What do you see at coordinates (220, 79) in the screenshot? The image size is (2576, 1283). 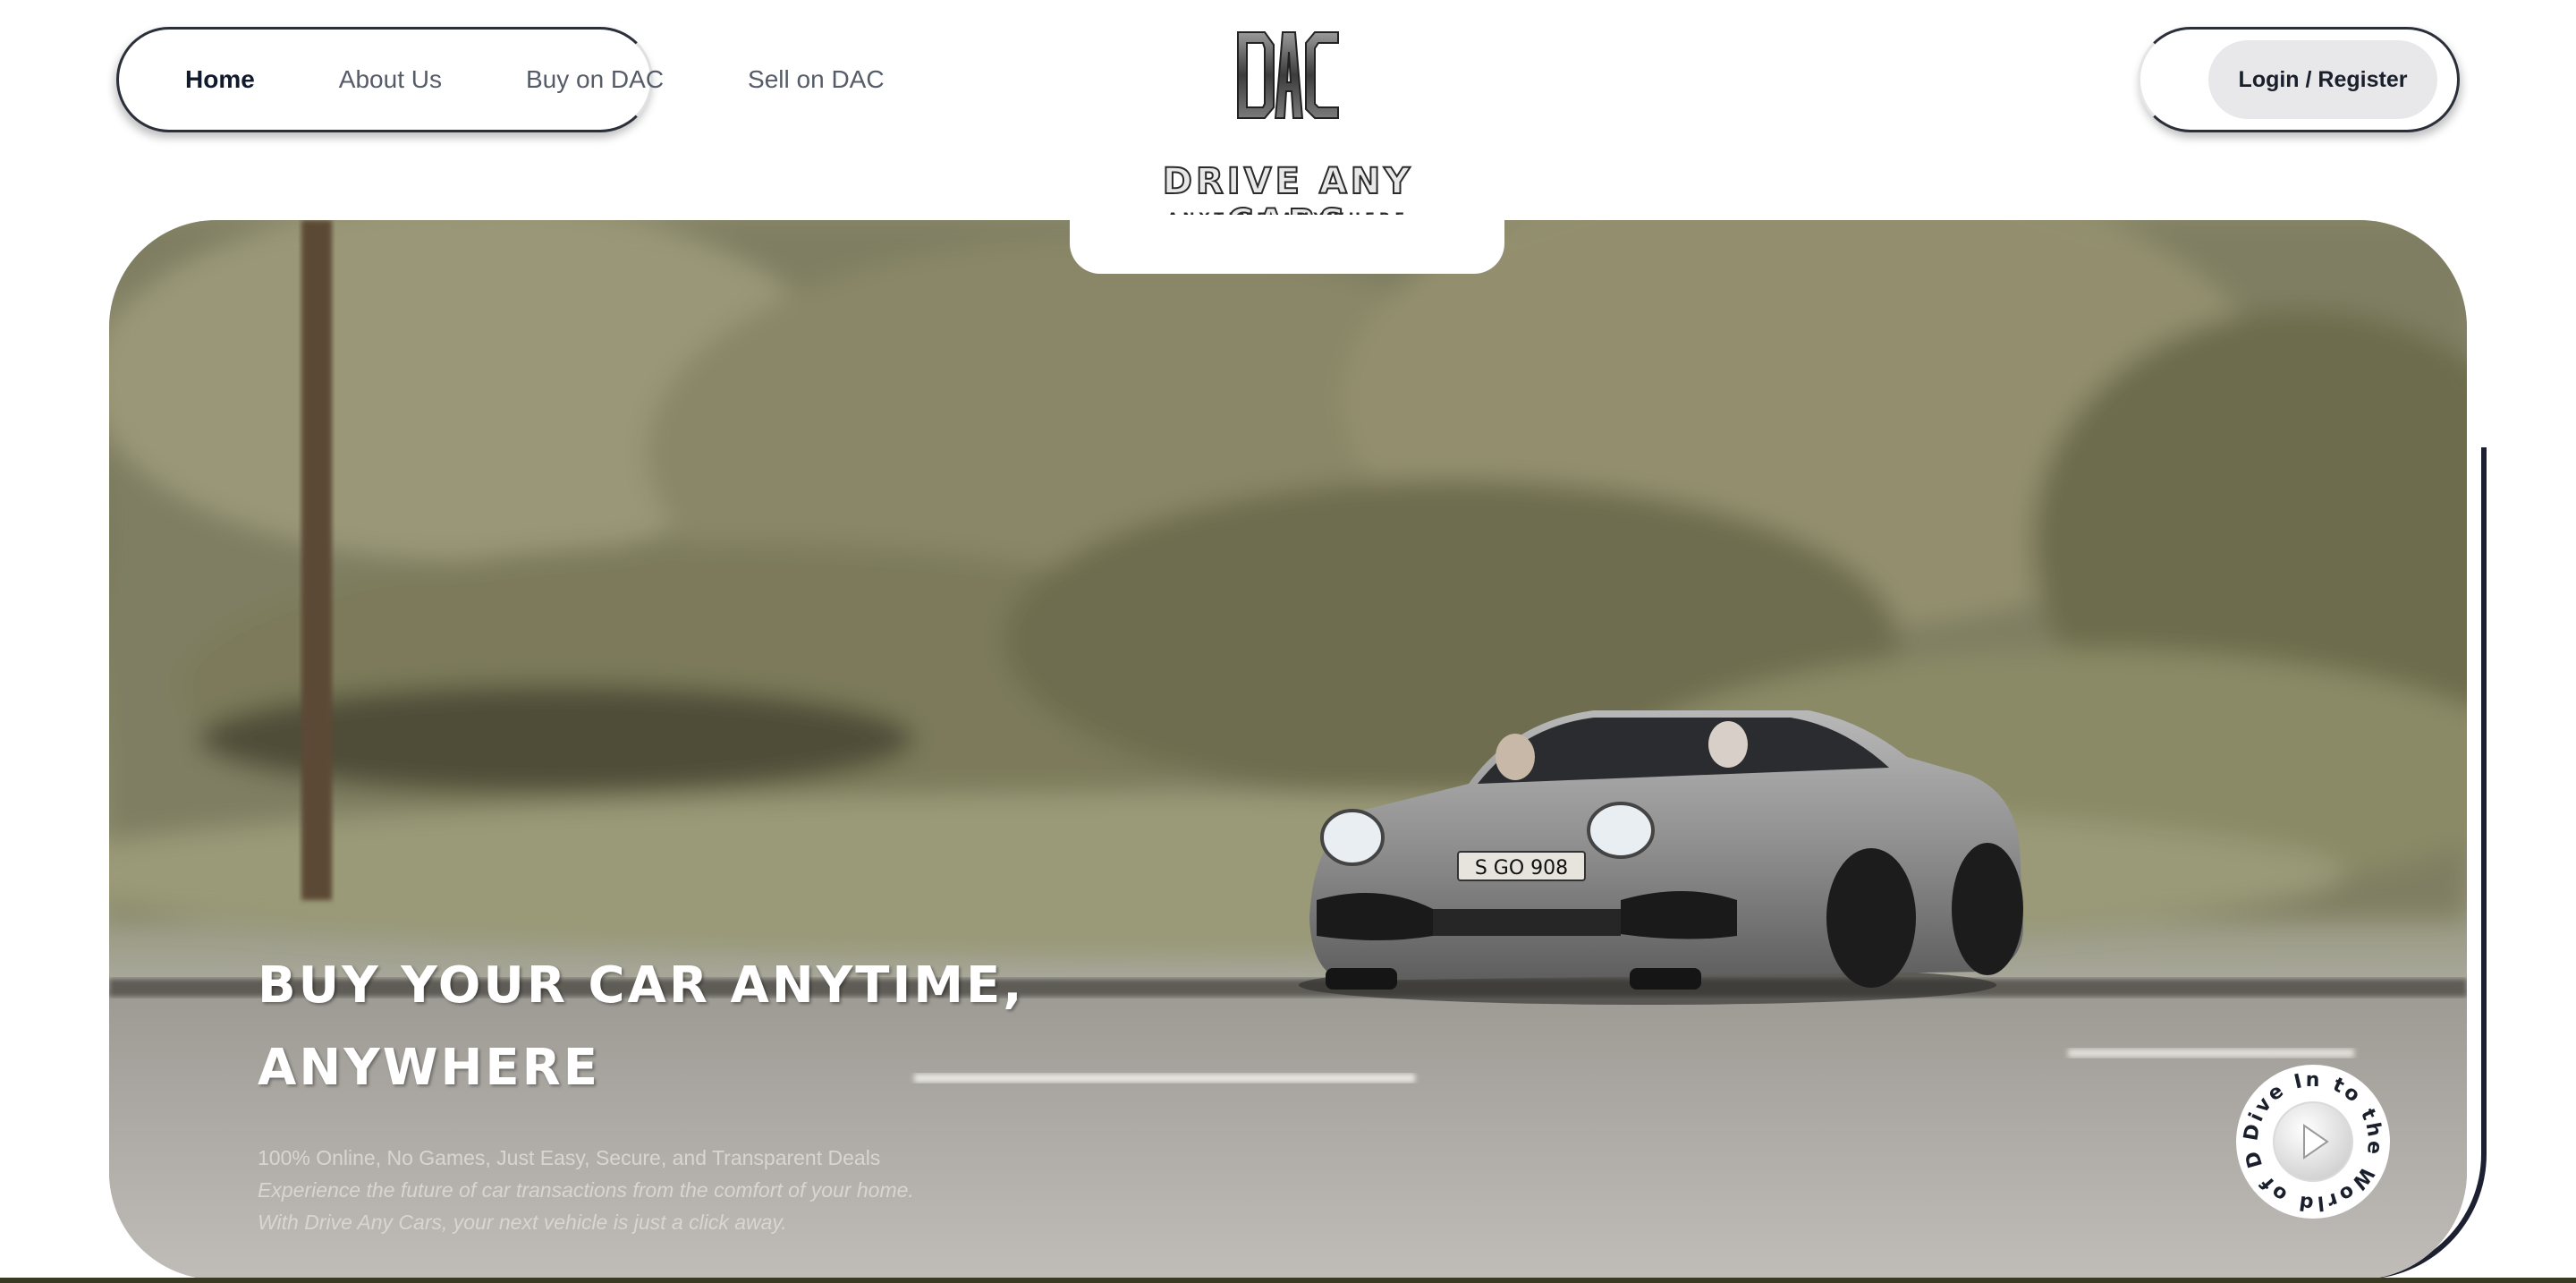 I see `nav-item-home: Home` at bounding box center [220, 79].